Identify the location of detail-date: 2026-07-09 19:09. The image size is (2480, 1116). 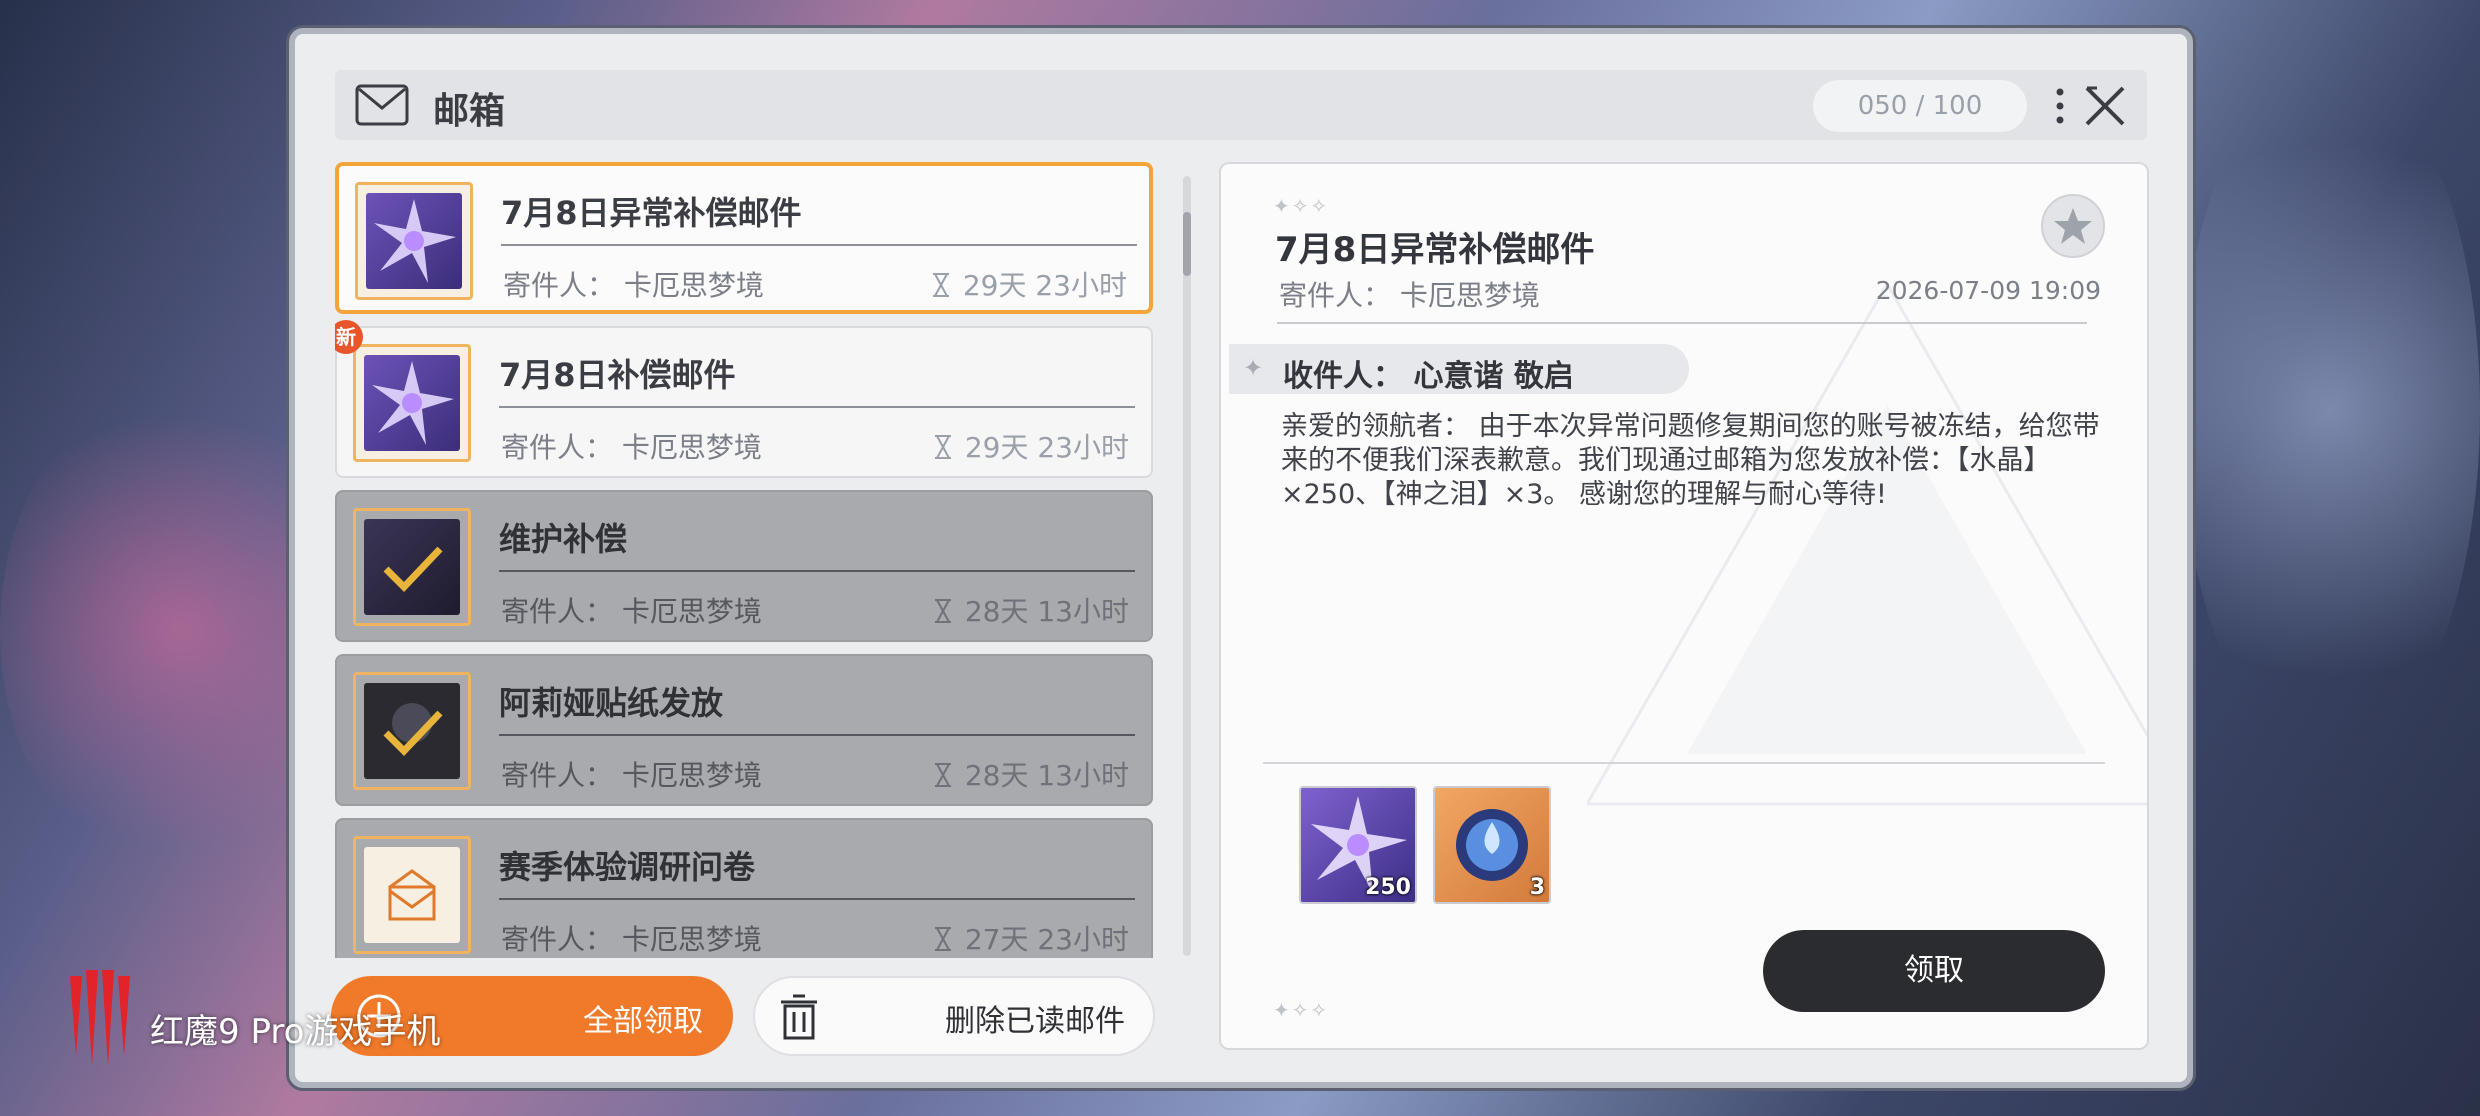
(1988, 290).